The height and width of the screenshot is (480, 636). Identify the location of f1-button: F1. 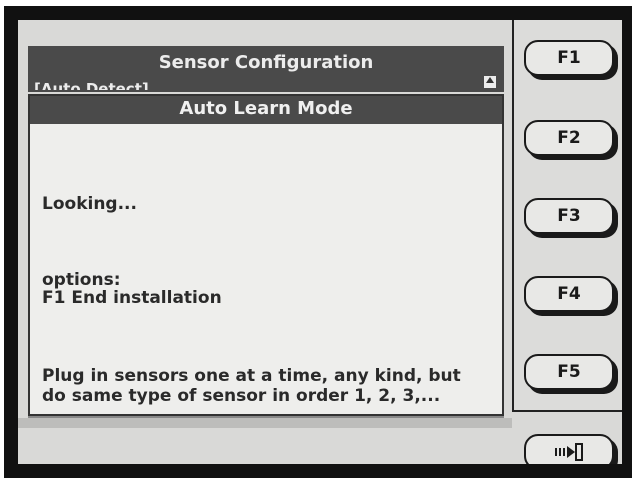
(569, 58).